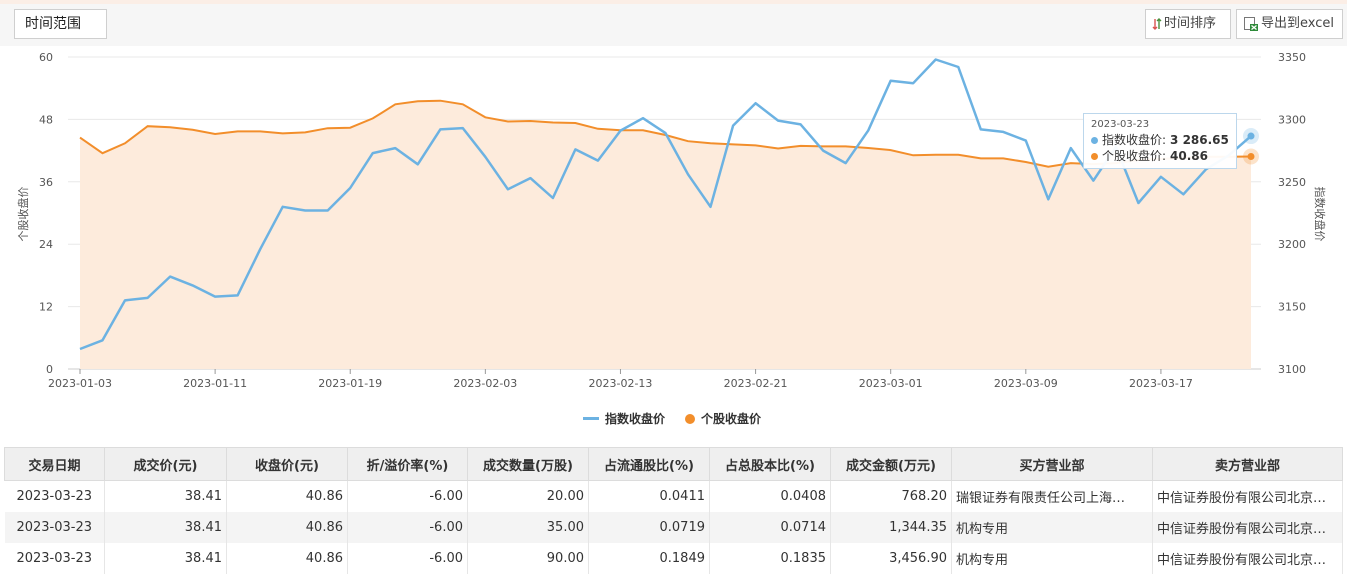  What do you see at coordinates (46, 307) in the screenshot?
I see `y-left-tick-label: 12` at bounding box center [46, 307].